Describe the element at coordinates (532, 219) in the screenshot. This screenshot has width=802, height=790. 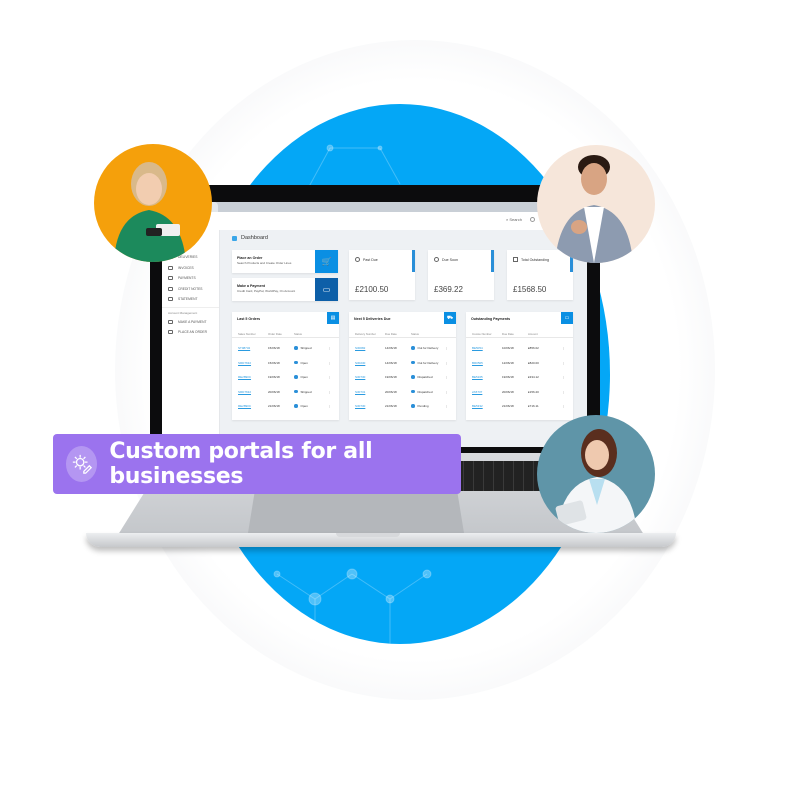
I see `settings-icon` at that location.